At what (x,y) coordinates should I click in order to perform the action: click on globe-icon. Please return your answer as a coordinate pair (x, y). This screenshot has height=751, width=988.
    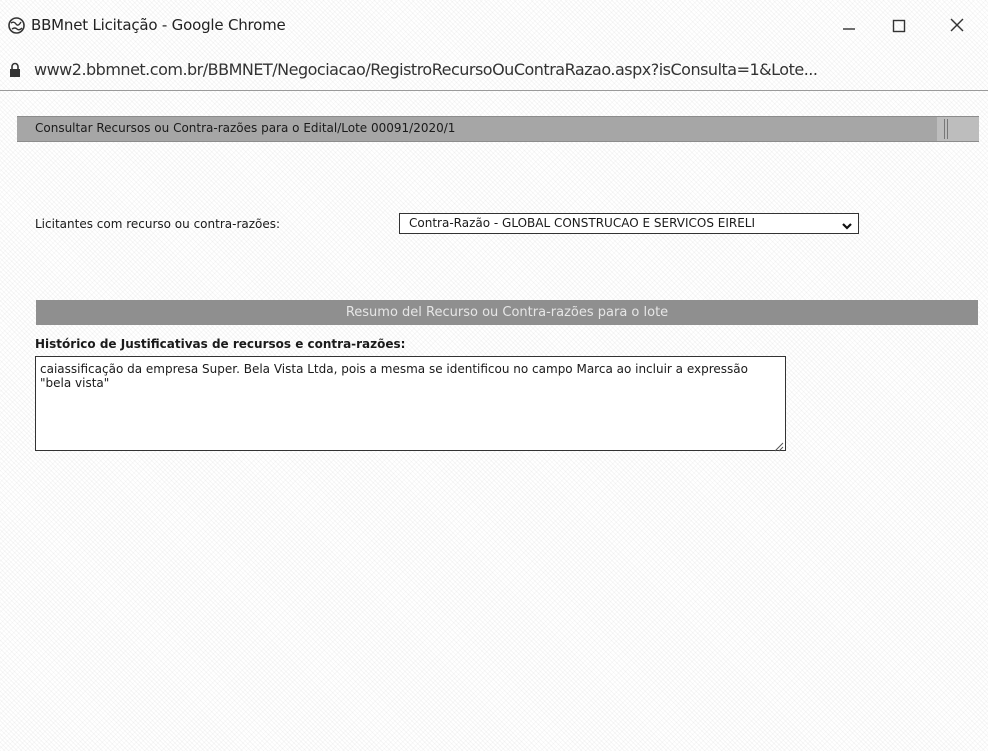
    Looking at the image, I should click on (16, 25).